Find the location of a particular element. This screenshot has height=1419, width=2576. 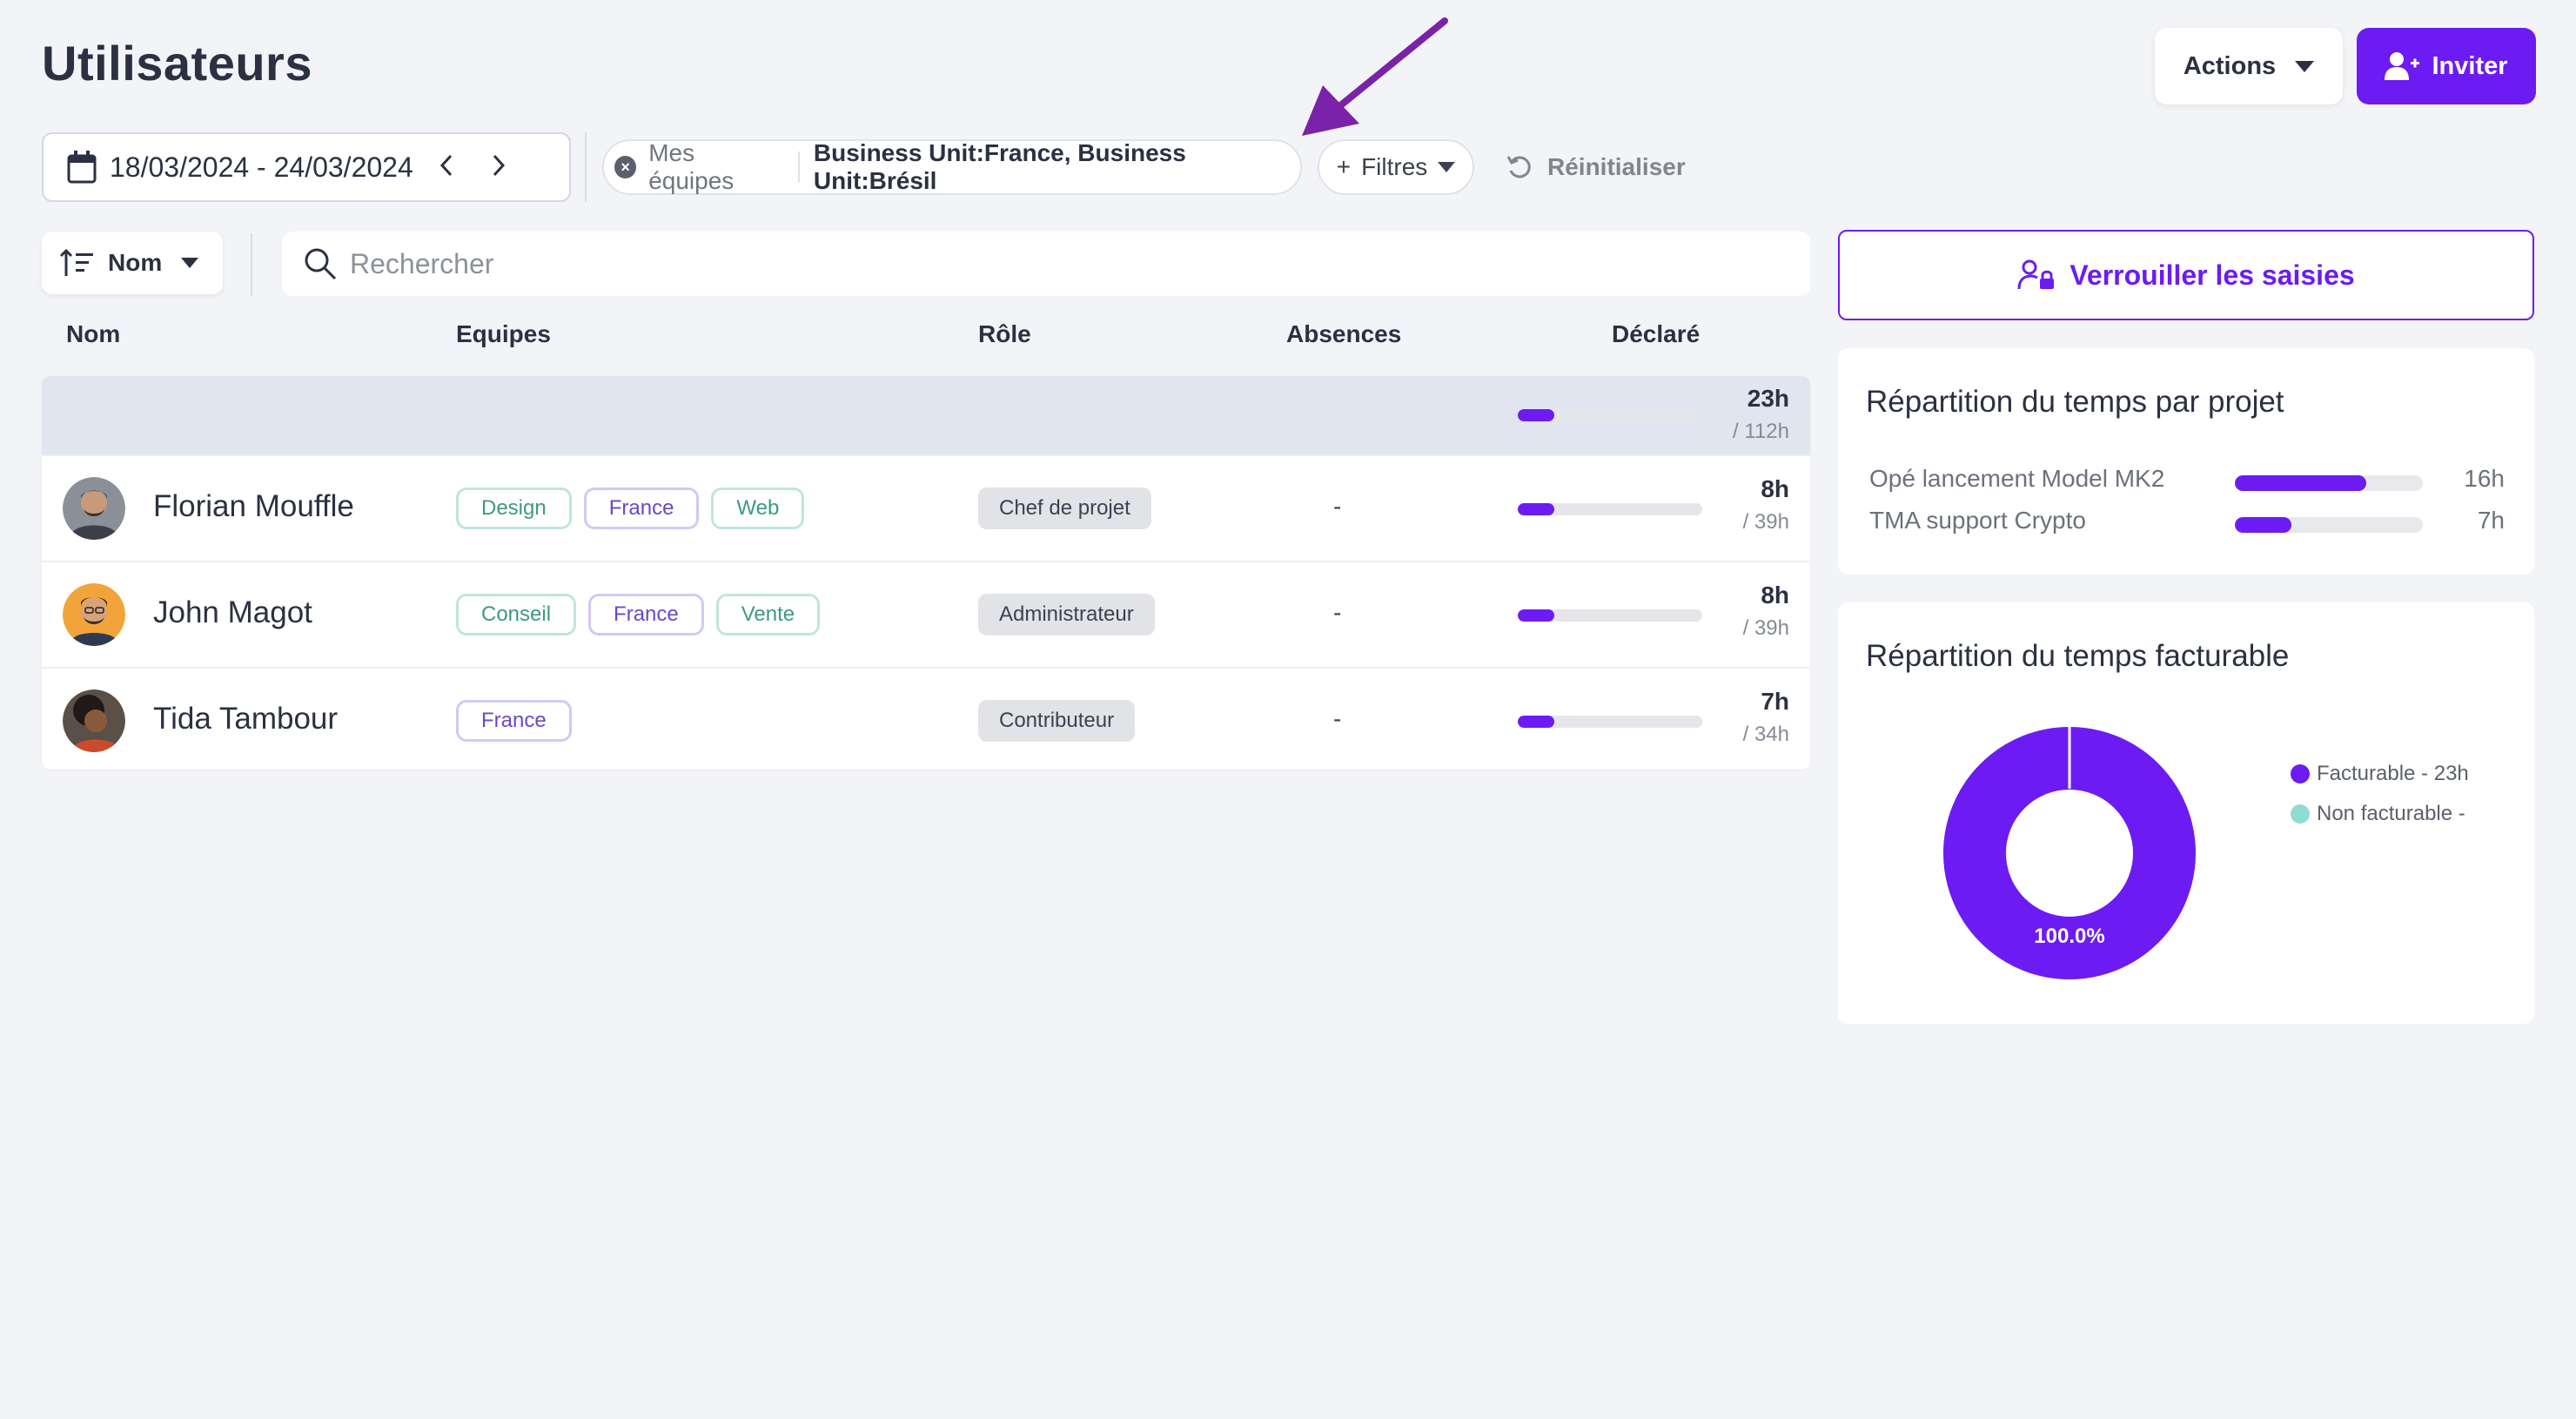

filters-button: + Filtres is located at coordinates (1396, 167).